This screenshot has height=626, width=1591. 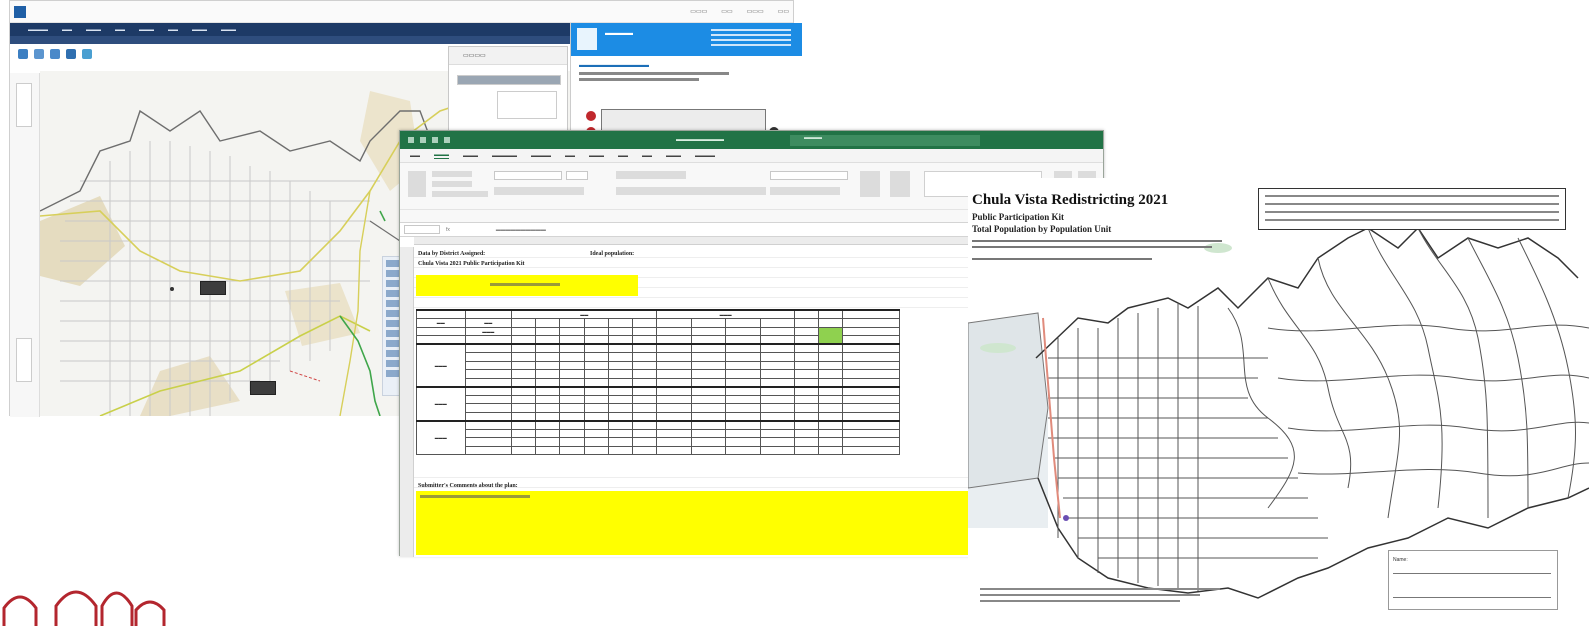 What do you see at coordinates (541, 156) in the screenshot?
I see `tab-formulas: ▬▬▬▬` at bounding box center [541, 156].